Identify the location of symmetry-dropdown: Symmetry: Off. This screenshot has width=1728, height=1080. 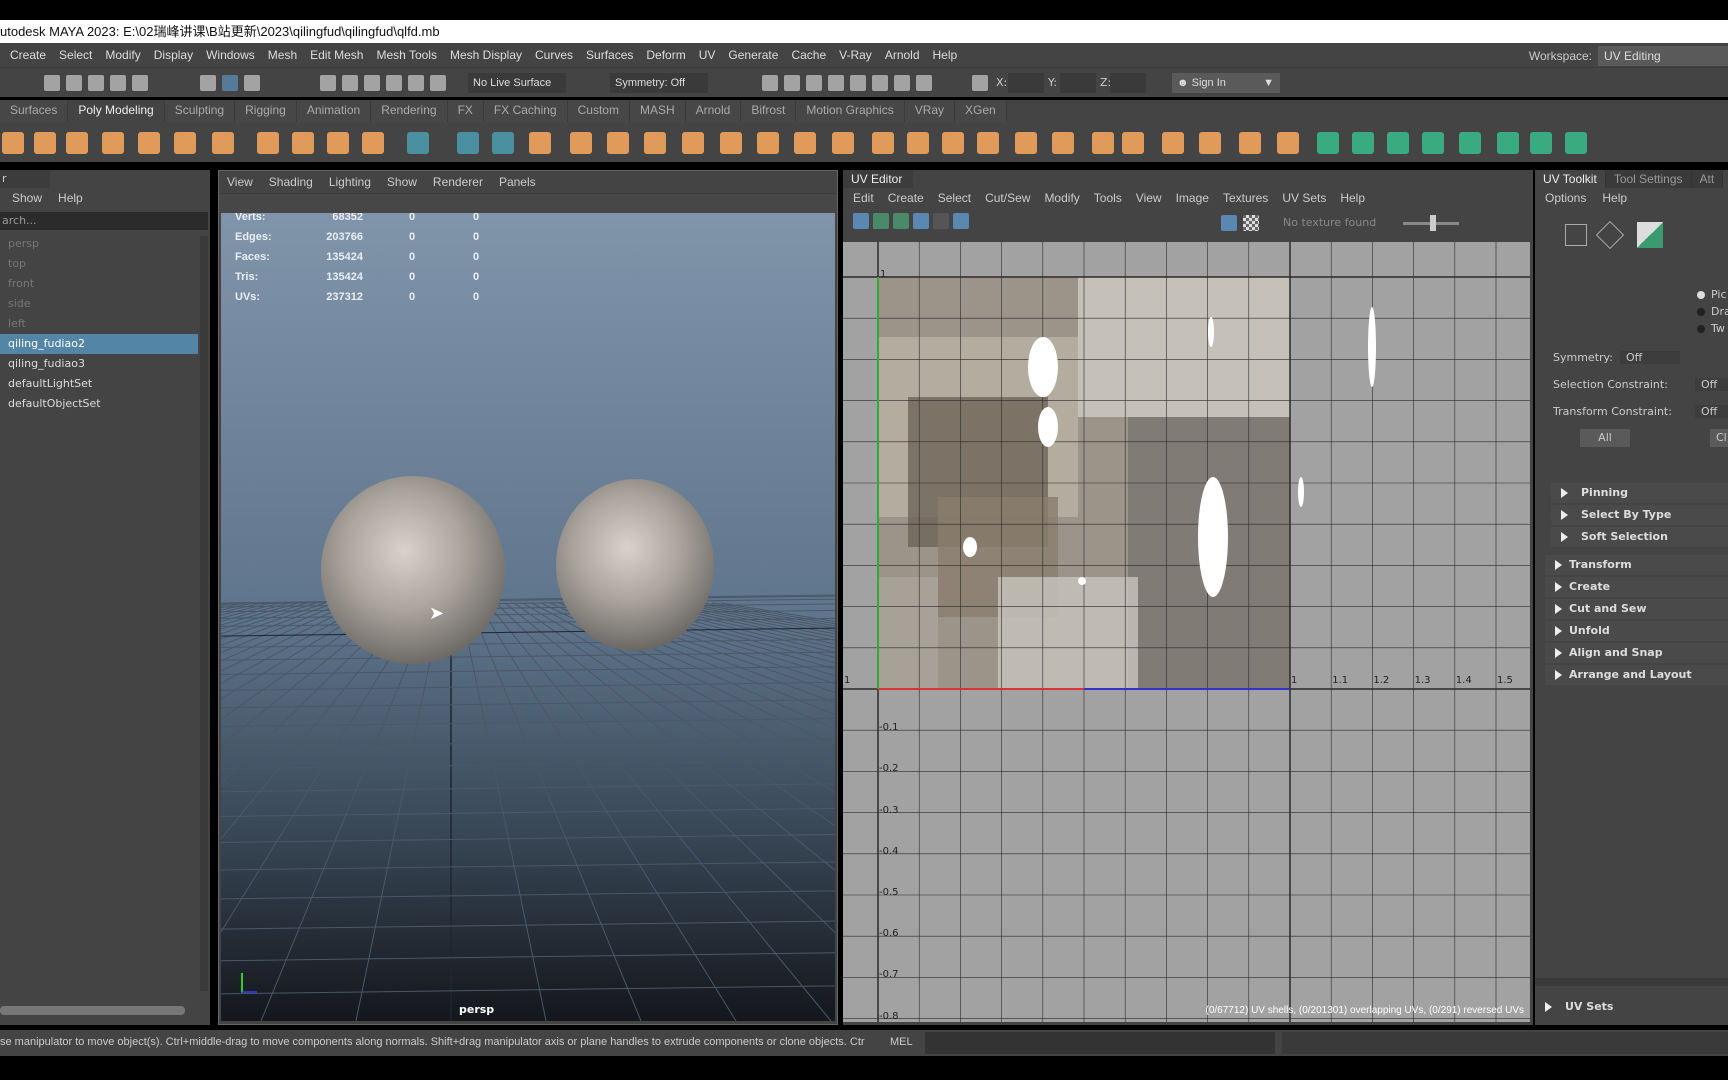
(659, 83).